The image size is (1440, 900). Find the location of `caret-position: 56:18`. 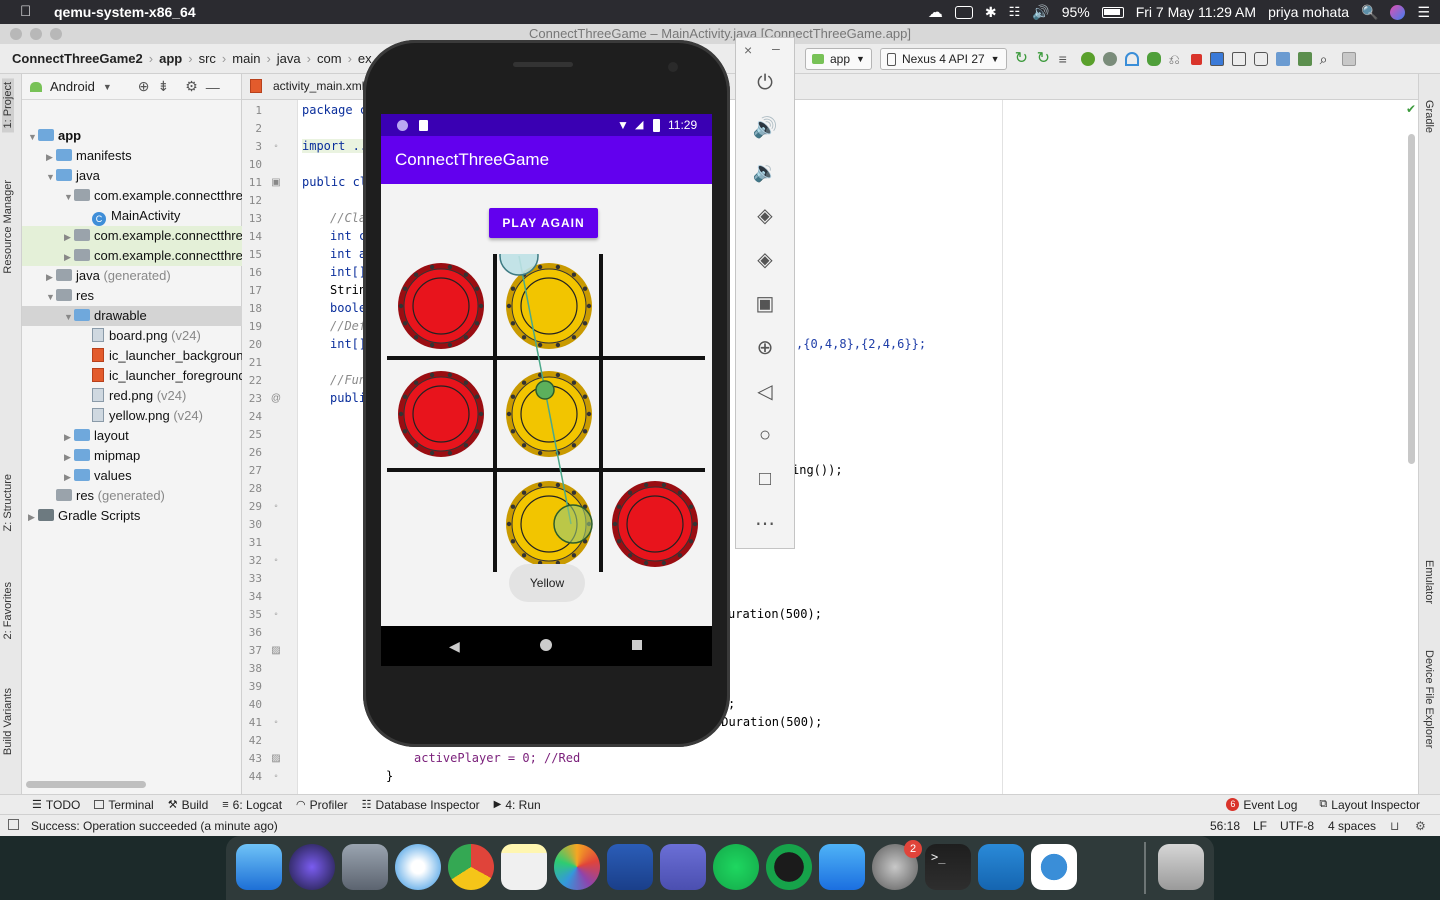

caret-position: 56:18 is located at coordinates (1225, 826).